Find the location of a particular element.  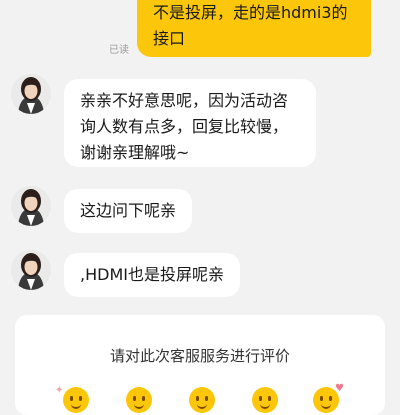

my-message-text: 不是投屏，走的是hdmi3的接口 is located at coordinates (250, 25).